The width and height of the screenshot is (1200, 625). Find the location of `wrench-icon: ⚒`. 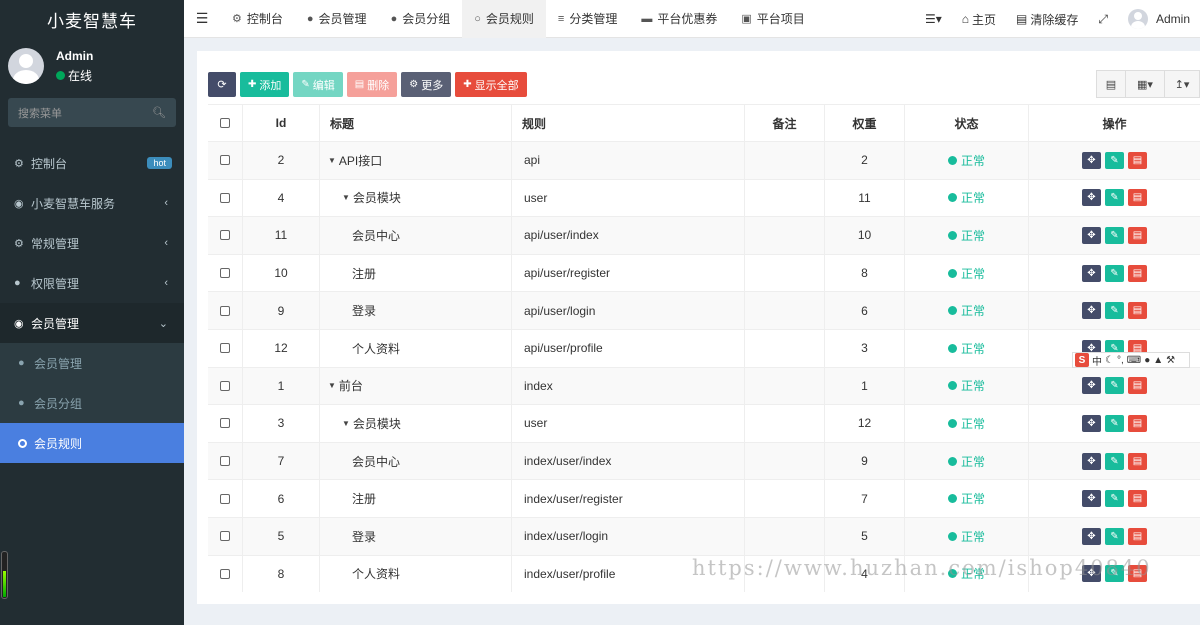

wrench-icon: ⚒ is located at coordinates (1170, 360).